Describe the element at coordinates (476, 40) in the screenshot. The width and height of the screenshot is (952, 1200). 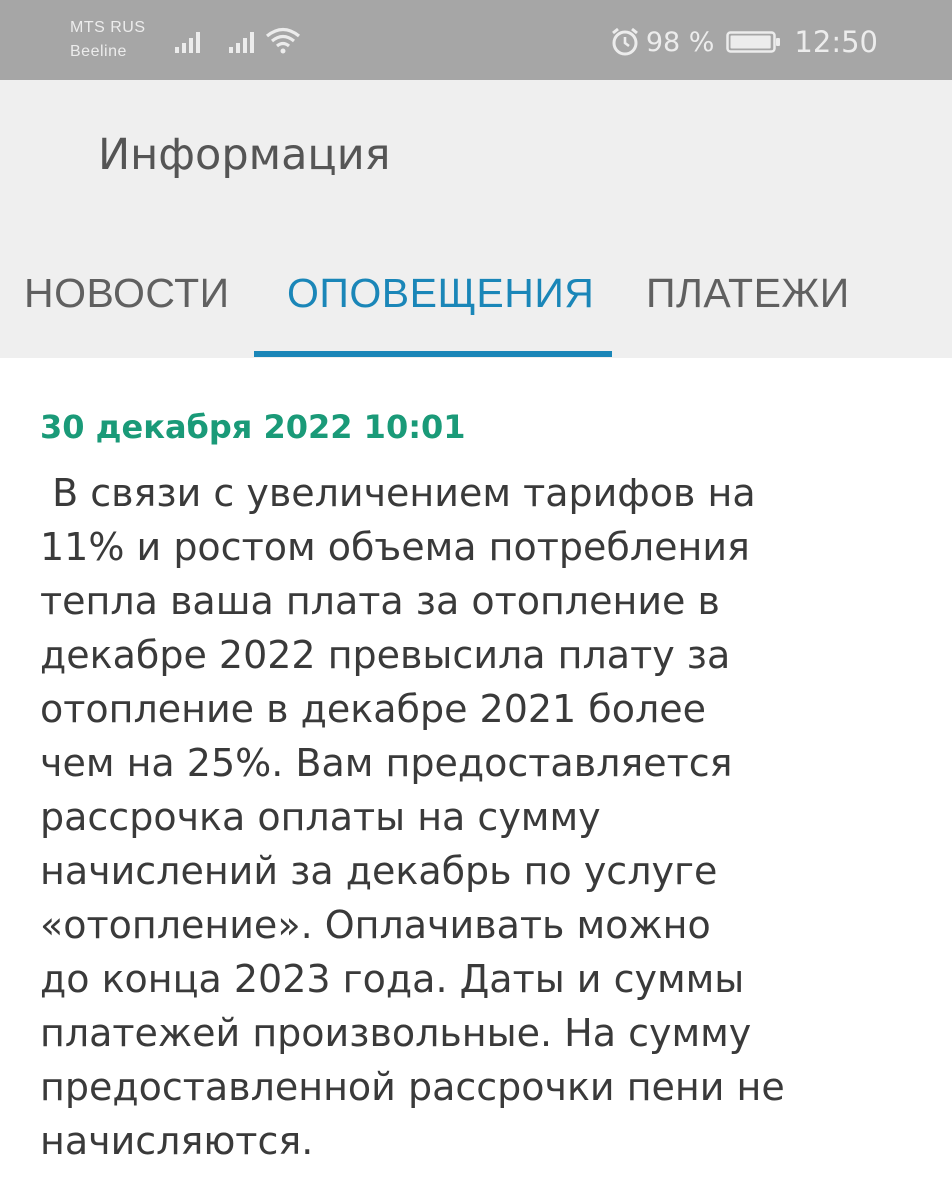
I see `status-bar: MTS RUS Beeline 98 % 12:50` at that location.